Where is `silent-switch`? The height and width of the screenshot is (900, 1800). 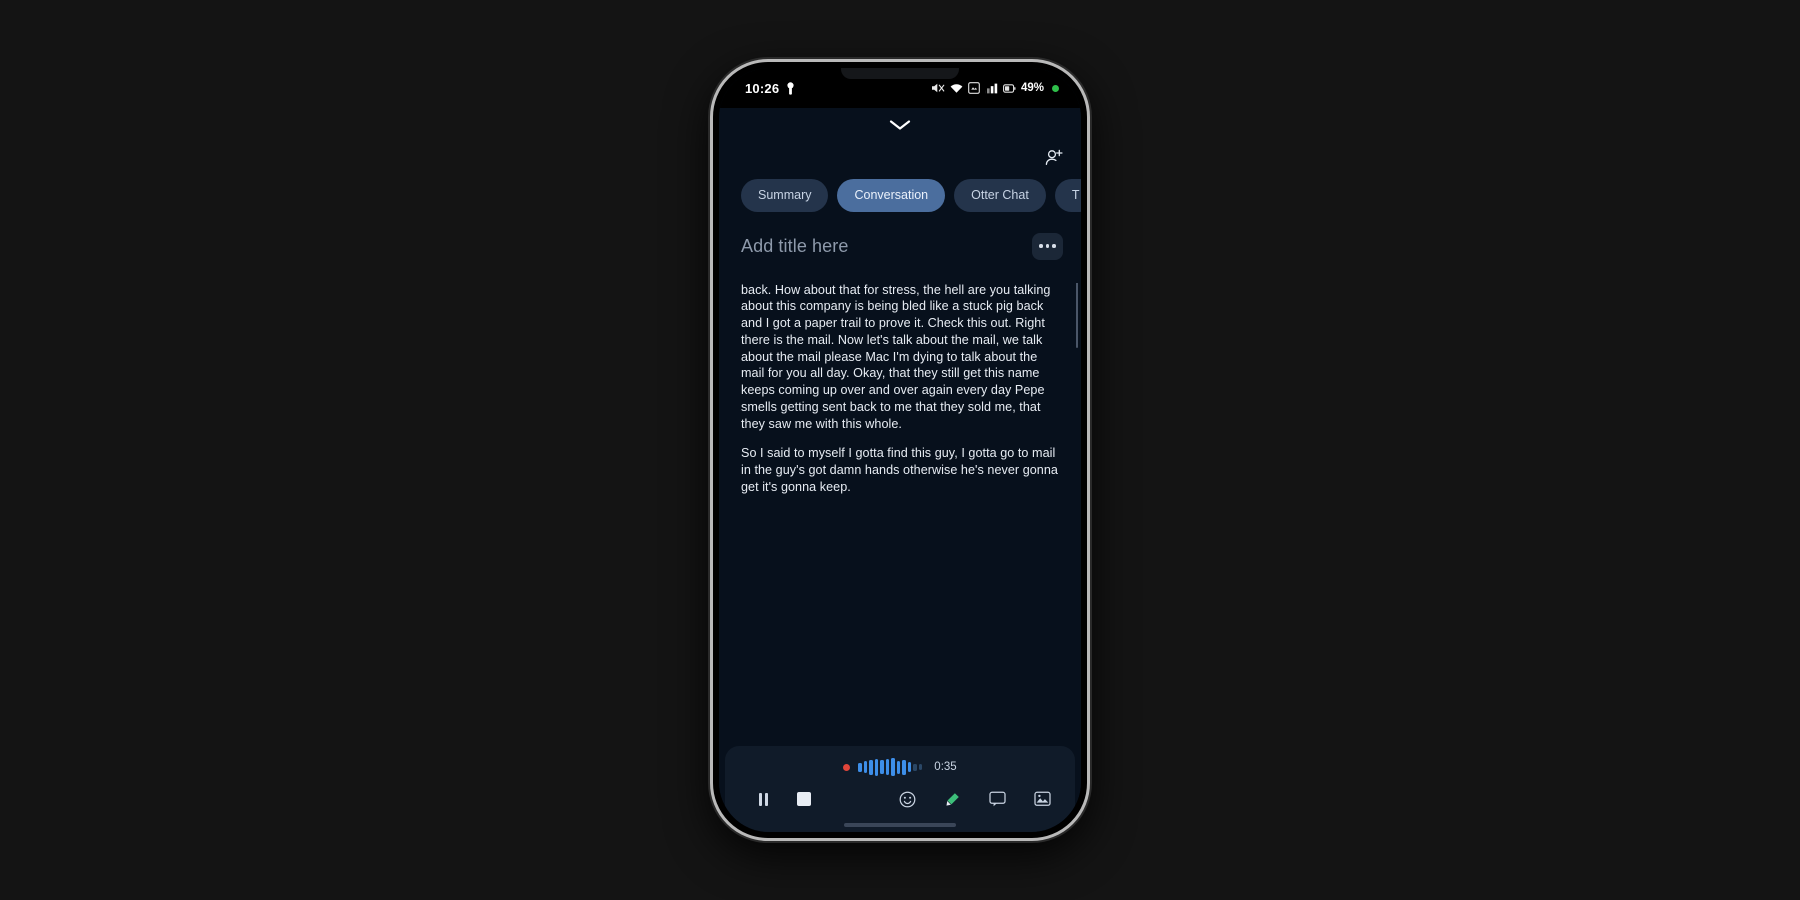 silent-switch is located at coordinates (711, 226).